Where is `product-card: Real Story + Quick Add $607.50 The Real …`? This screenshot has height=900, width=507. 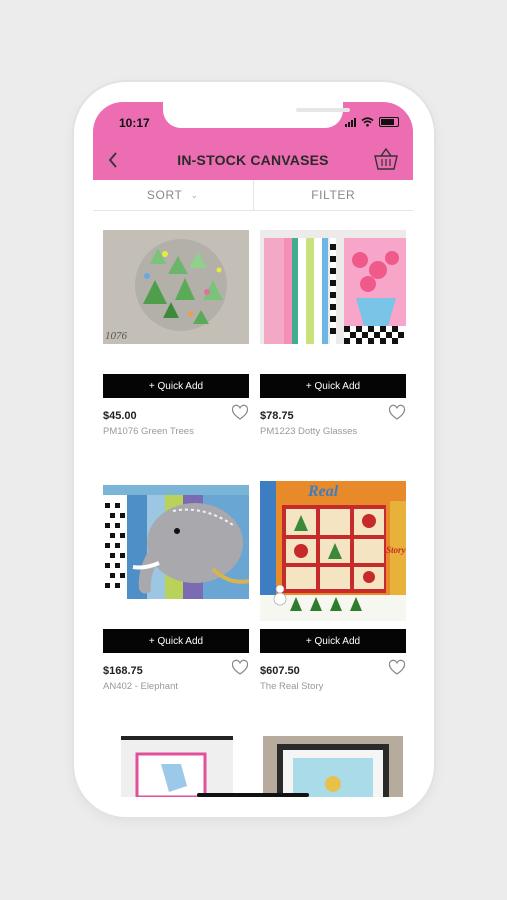
product-card: Real Story + Quick Add $607.50 The Real … is located at coordinates (333, 588).